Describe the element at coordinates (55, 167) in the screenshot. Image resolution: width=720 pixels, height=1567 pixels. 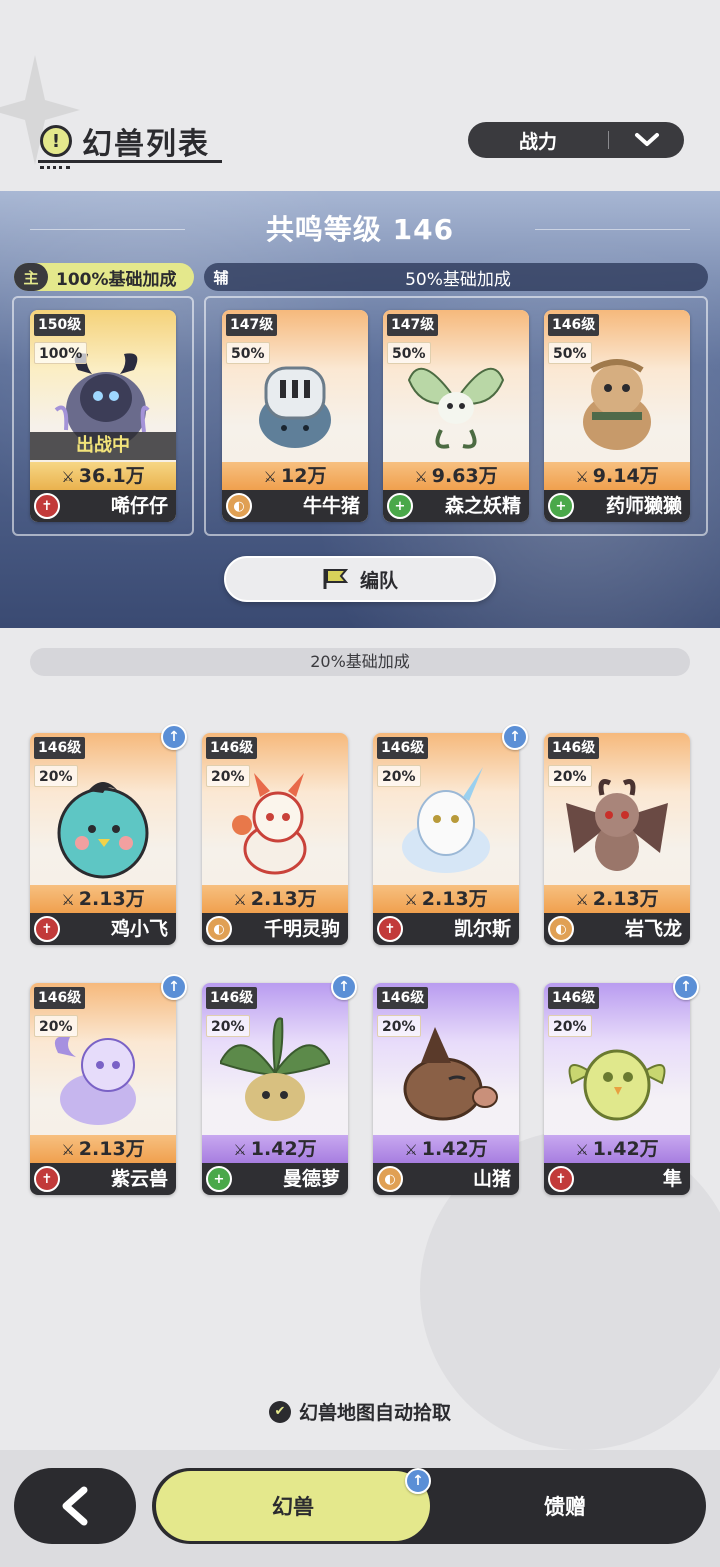
I see `title-dots` at that location.